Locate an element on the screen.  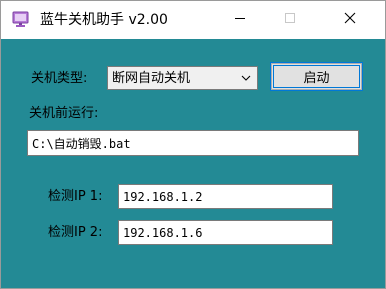
maximize-icon is located at coordinates (290, 20).